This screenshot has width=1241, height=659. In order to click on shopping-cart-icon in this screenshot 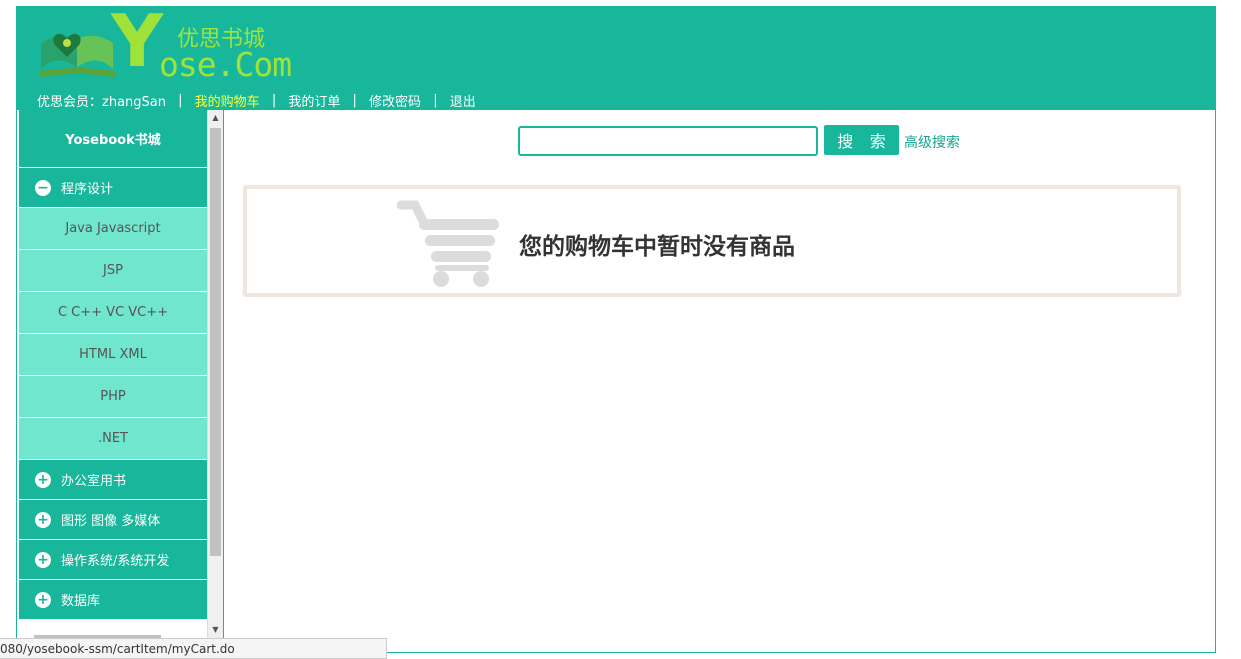, I will do `click(448, 243)`.